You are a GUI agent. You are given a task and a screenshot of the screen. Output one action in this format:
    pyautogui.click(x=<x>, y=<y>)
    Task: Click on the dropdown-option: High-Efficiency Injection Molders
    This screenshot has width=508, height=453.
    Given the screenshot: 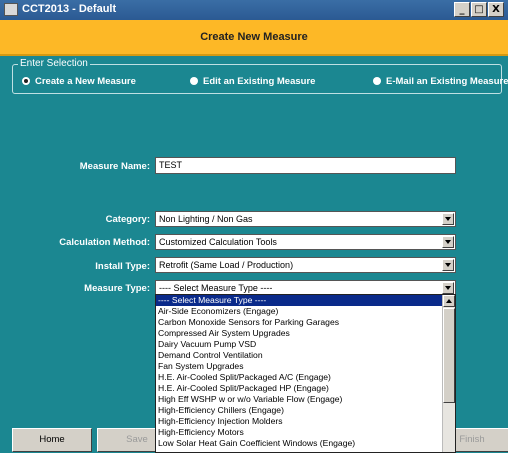 What is the action you would take?
    pyautogui.click(x=299, y=421)
    